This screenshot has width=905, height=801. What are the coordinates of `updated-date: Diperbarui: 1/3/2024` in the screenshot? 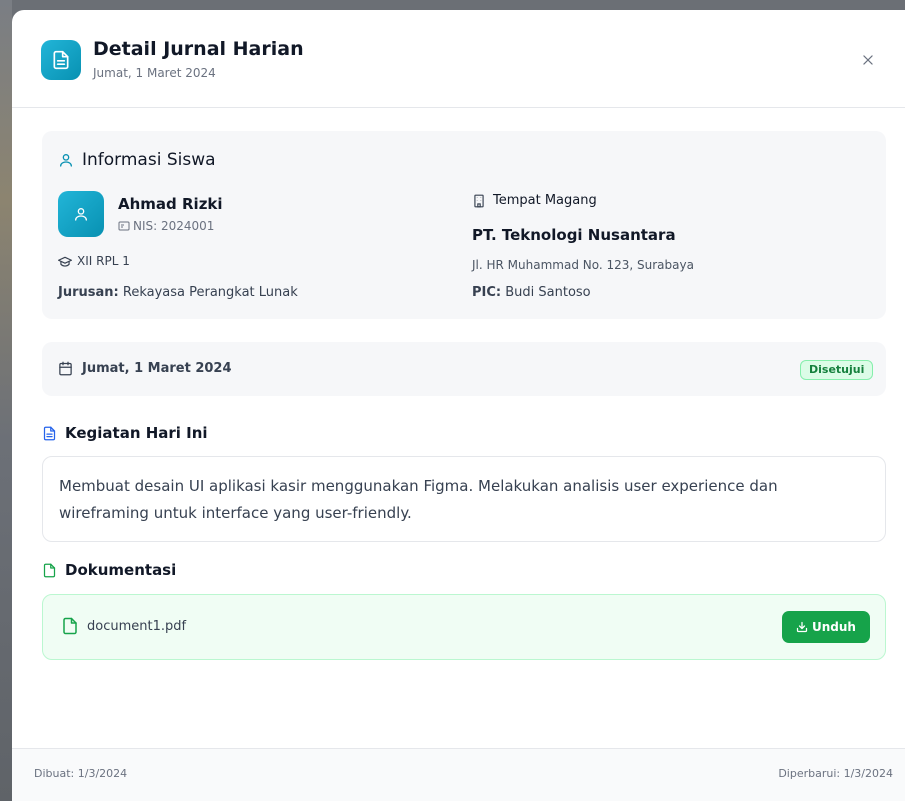 It's located at (835, 773).